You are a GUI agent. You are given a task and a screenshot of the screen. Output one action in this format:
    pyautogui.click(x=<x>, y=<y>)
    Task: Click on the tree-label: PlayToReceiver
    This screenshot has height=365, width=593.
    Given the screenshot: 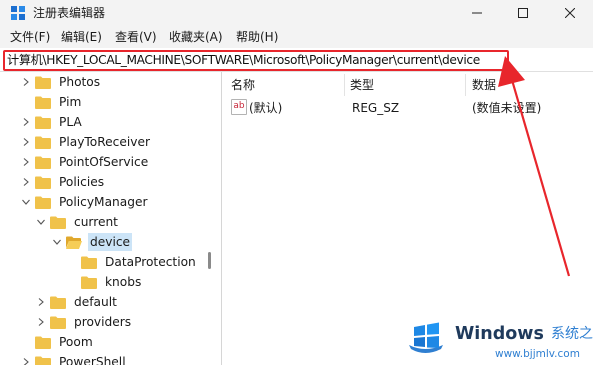 What is the action you would take?
    pyautogui.click(x=104, y=142)
    